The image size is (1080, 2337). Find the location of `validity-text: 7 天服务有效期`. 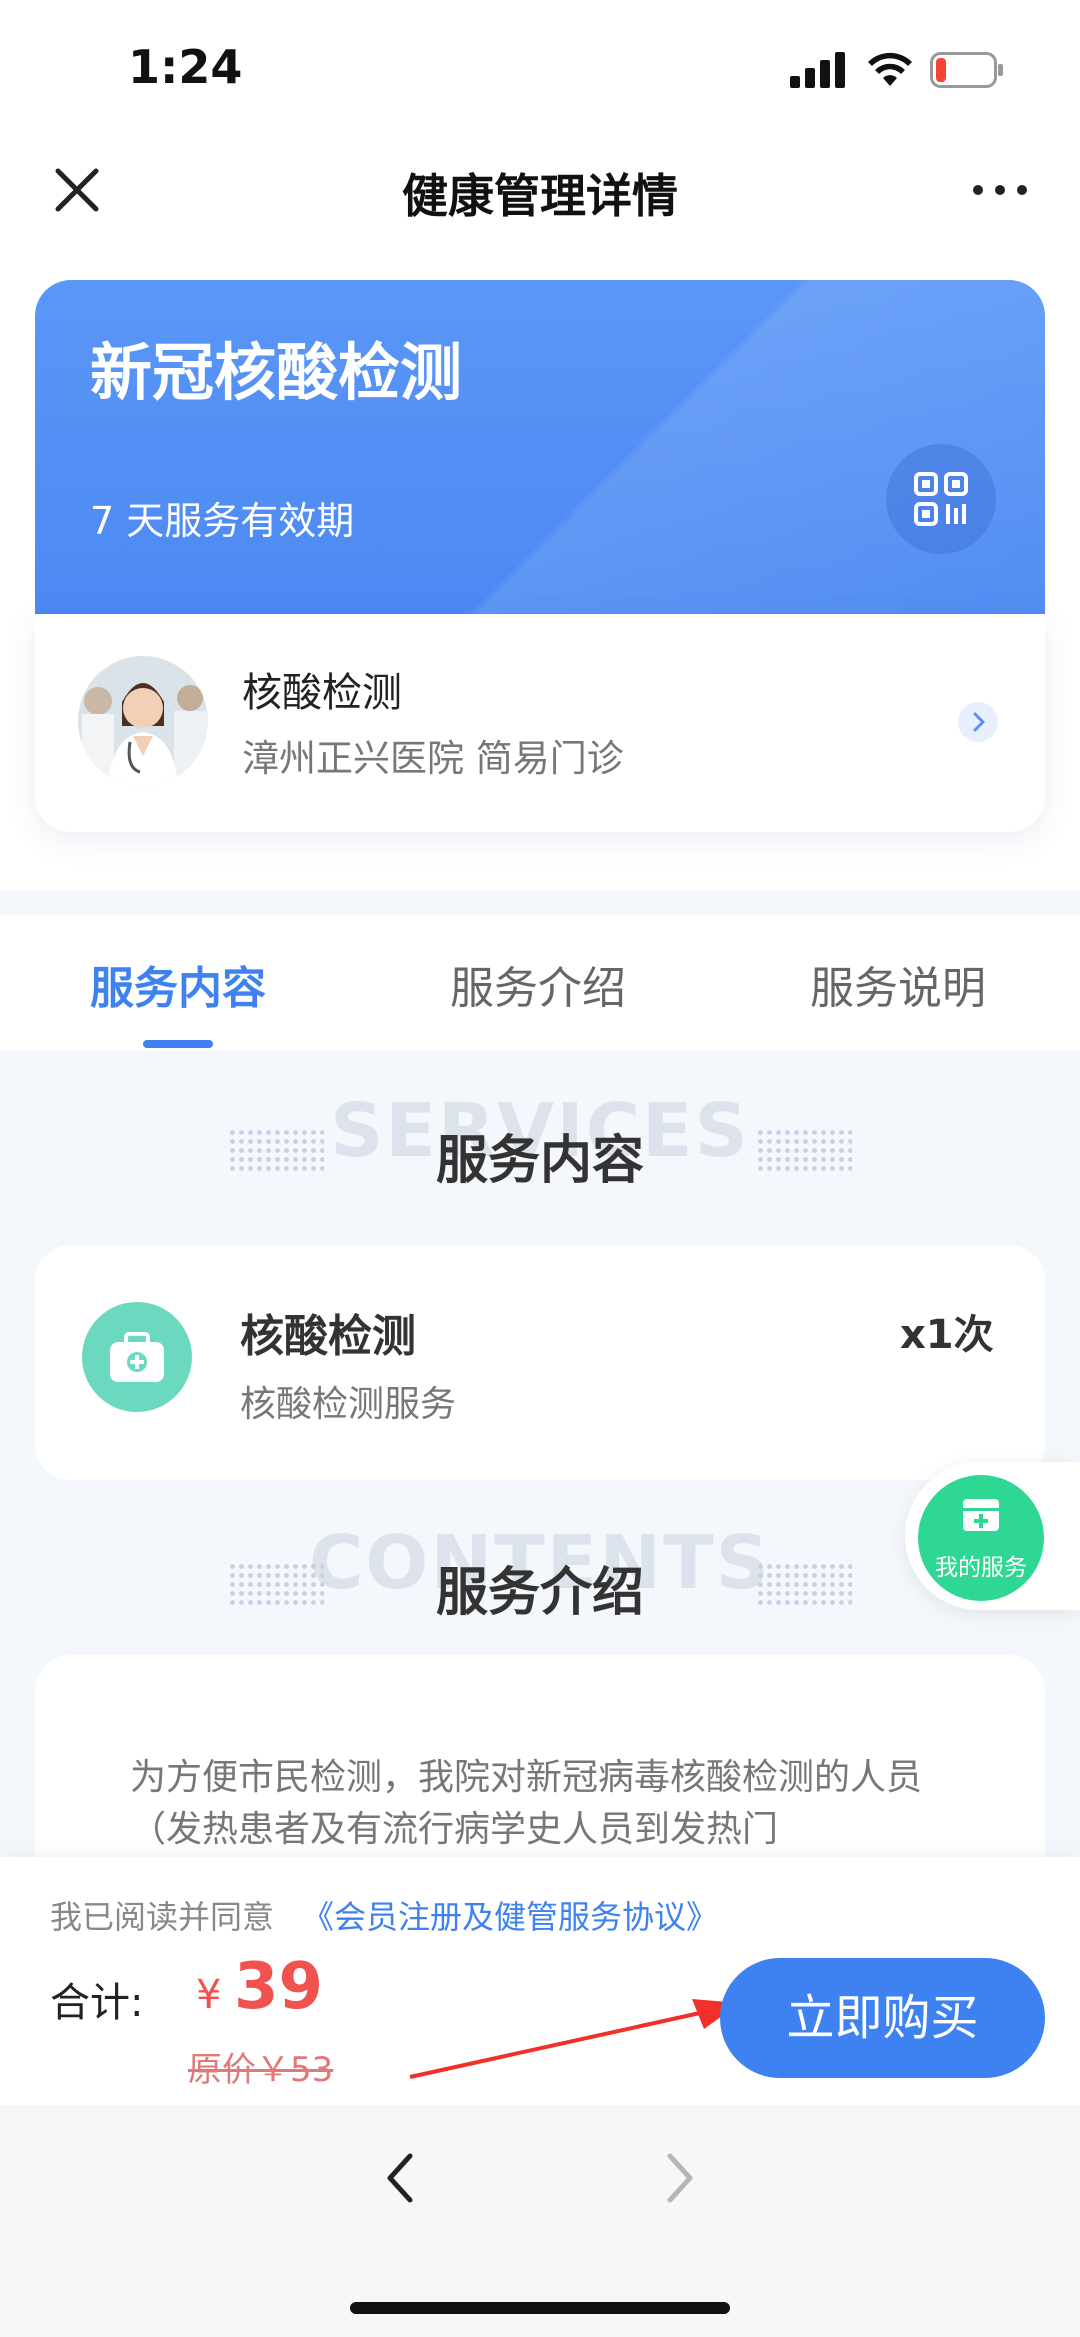

validity-text: 7 天服务有效期 is located at coordinates (222, 521).